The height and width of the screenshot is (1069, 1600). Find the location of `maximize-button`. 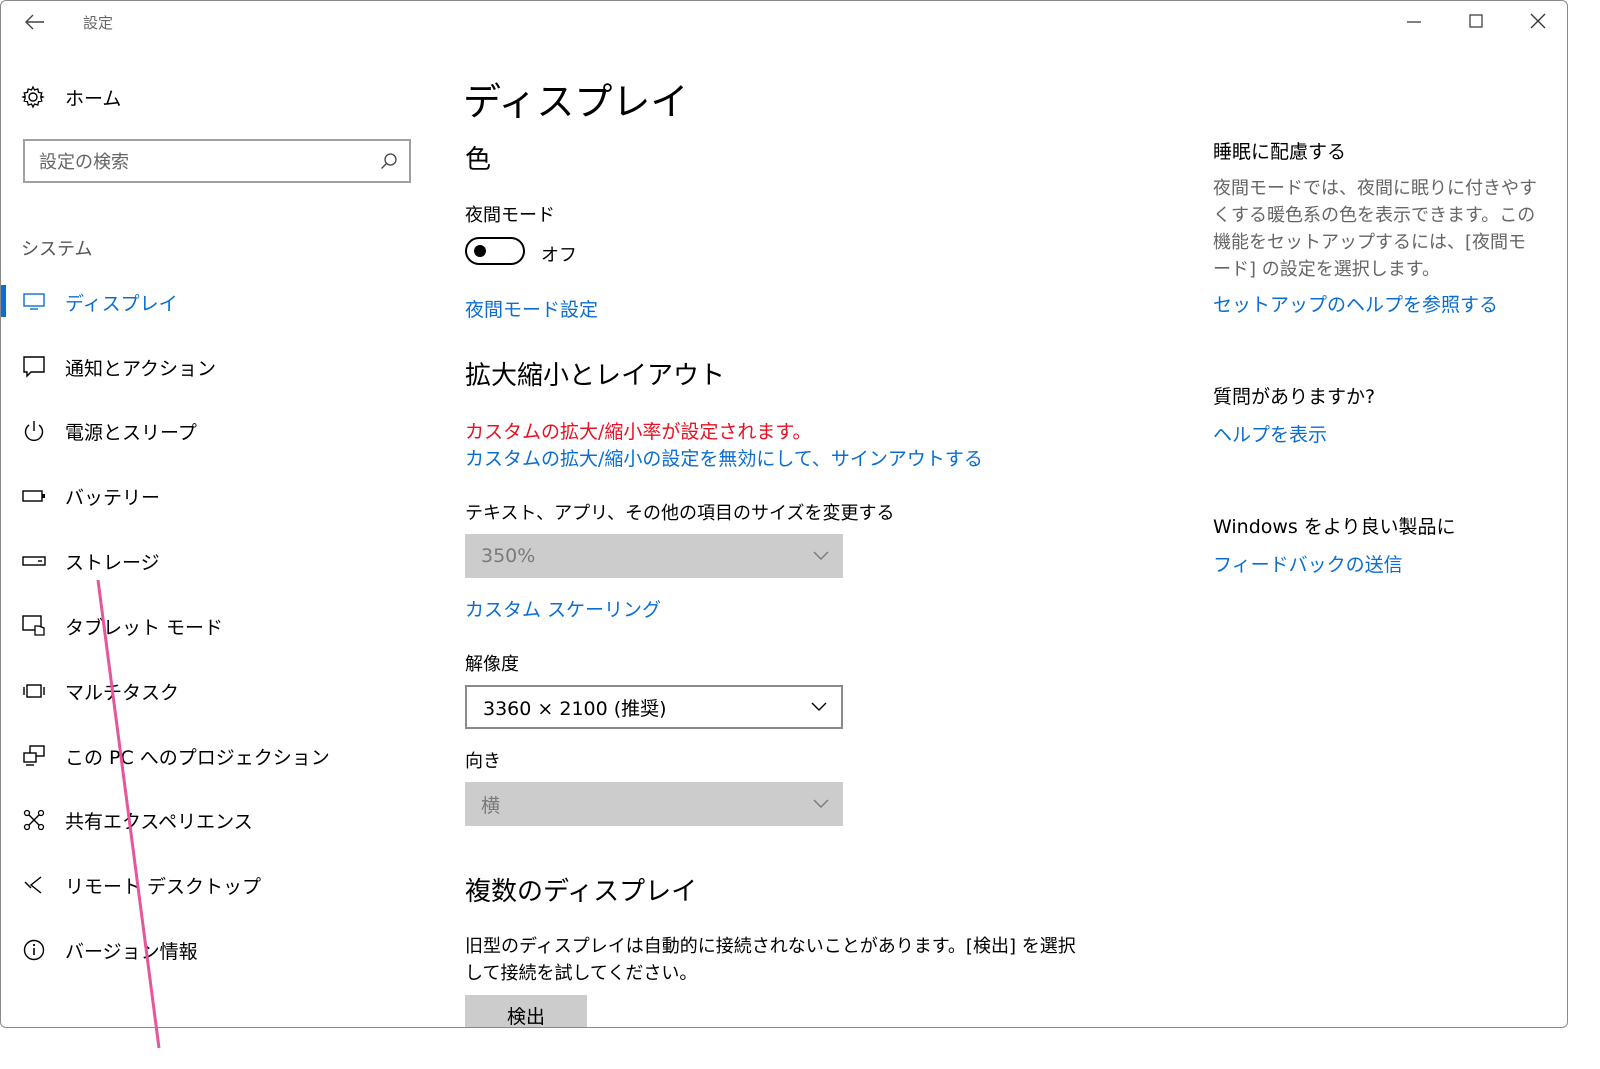

maximize-button is located at coordinates (1476, 21).